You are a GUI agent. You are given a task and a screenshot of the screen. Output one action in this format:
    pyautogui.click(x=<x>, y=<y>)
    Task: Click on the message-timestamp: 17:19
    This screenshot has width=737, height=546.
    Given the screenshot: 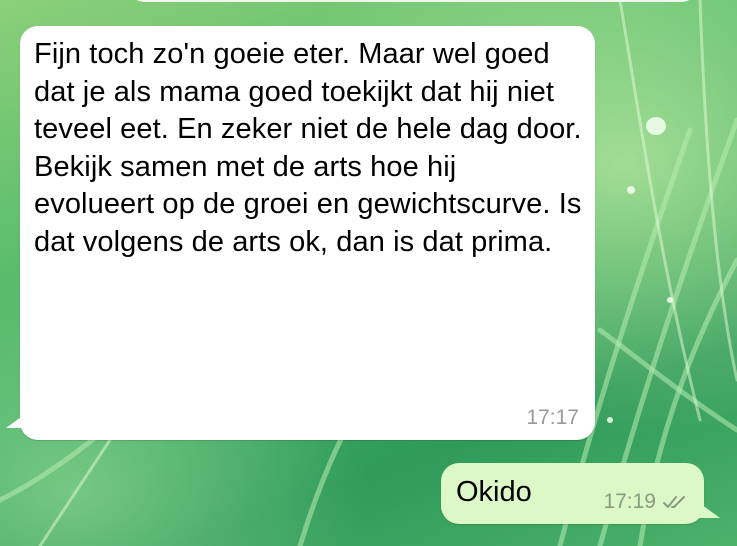 What is the action you would take?
    pyautogui.click(x=629, y=501)
    